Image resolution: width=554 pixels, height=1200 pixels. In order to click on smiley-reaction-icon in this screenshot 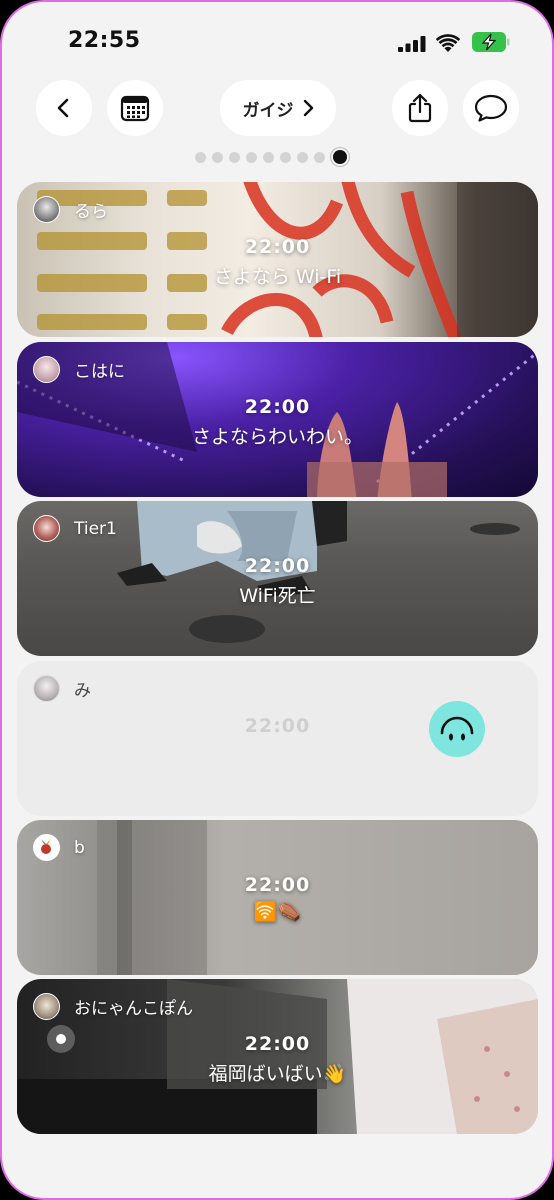, I will do `click(457, 729)`.